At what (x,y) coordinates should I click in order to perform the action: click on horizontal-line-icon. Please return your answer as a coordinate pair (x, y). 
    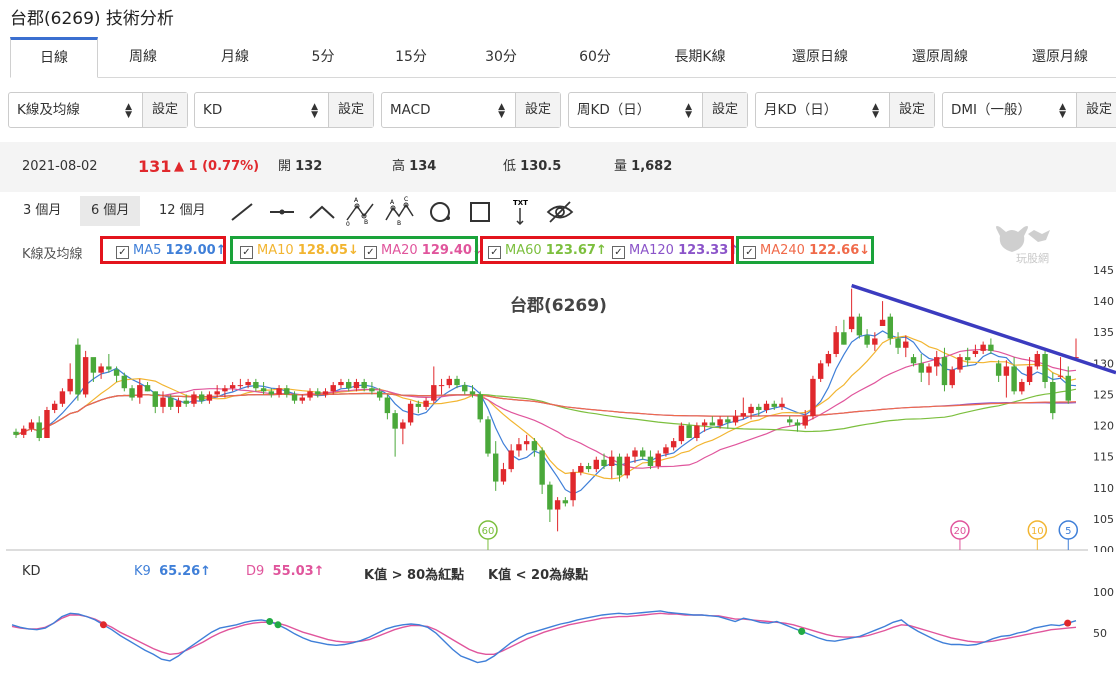
    Looking at the image, I should click on (282, 212).